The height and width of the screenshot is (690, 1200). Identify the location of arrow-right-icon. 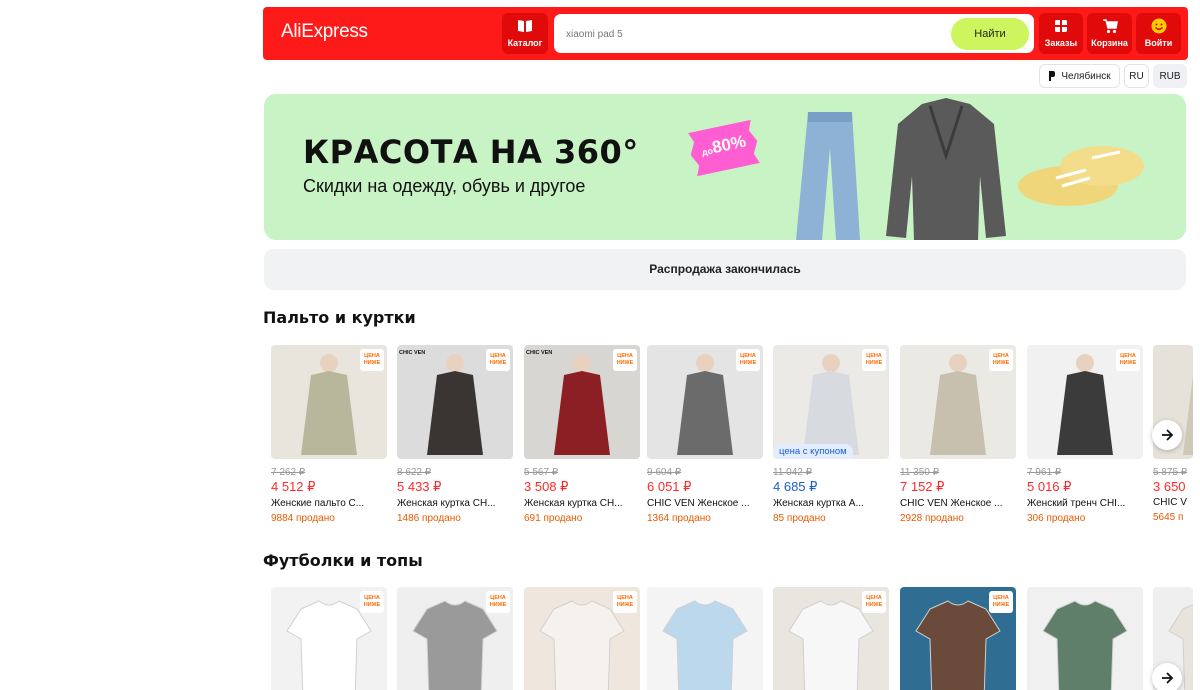
(1168, 678).